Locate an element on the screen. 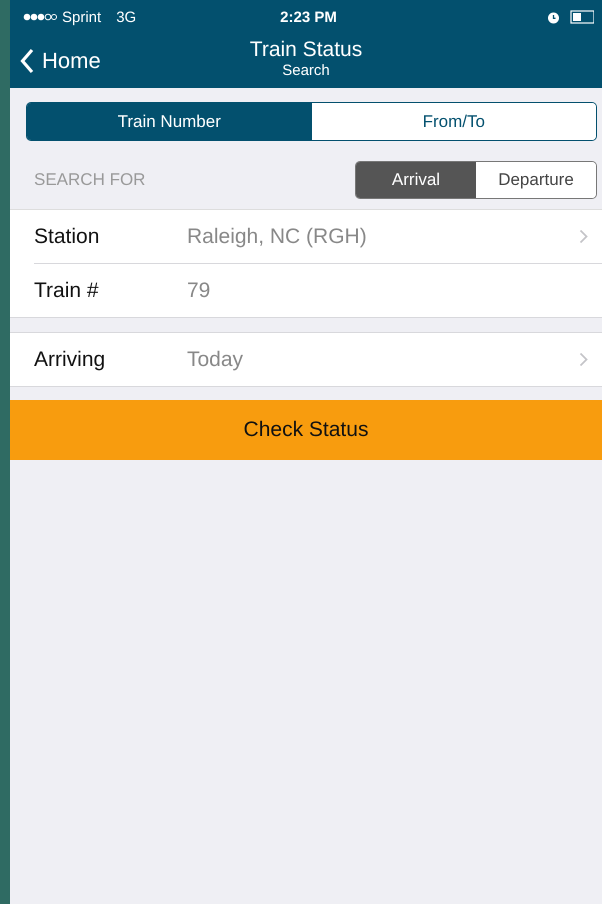  screen-title: Train Status is located at coordinates (306, 50).